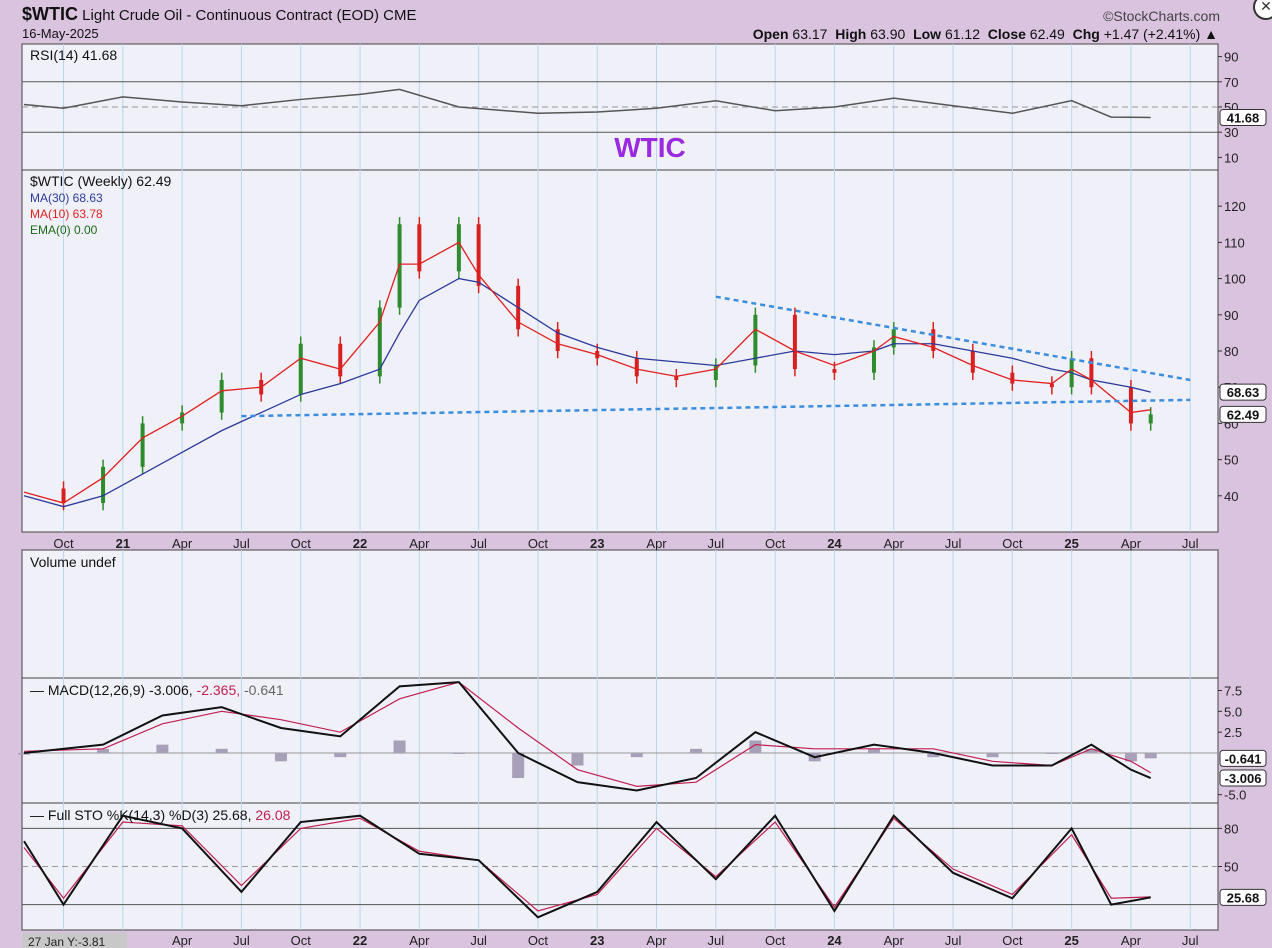  Describe the element at coordinates (834, 940) in the screenshot. I see `x-tick-label-bottom: 24` at that location.